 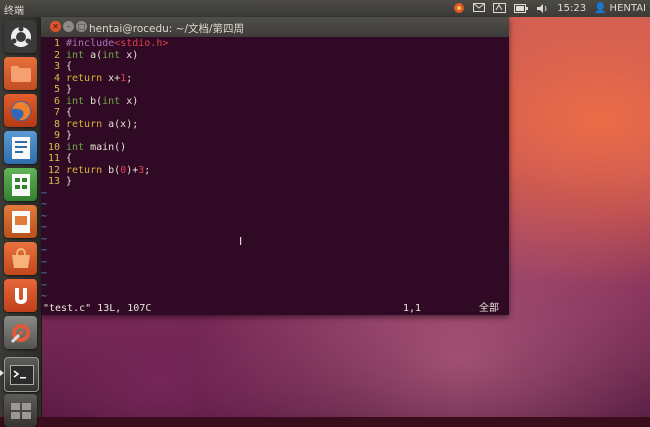 What do you see at coordinates (275, 27) in the screenshot?
I see `window-titlebar: ✕ – □ hentai@rocedu: ~/文档/第四周` at bounding box center [275, 27].